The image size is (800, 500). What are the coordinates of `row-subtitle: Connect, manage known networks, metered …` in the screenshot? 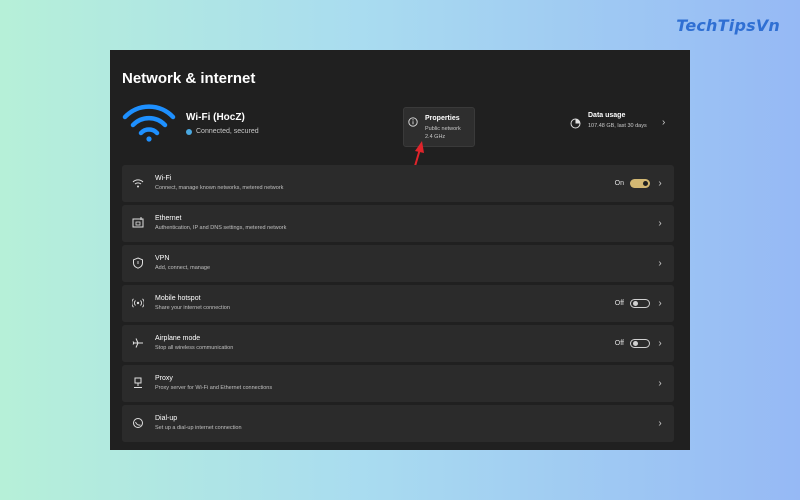 It's located at (219, 188).